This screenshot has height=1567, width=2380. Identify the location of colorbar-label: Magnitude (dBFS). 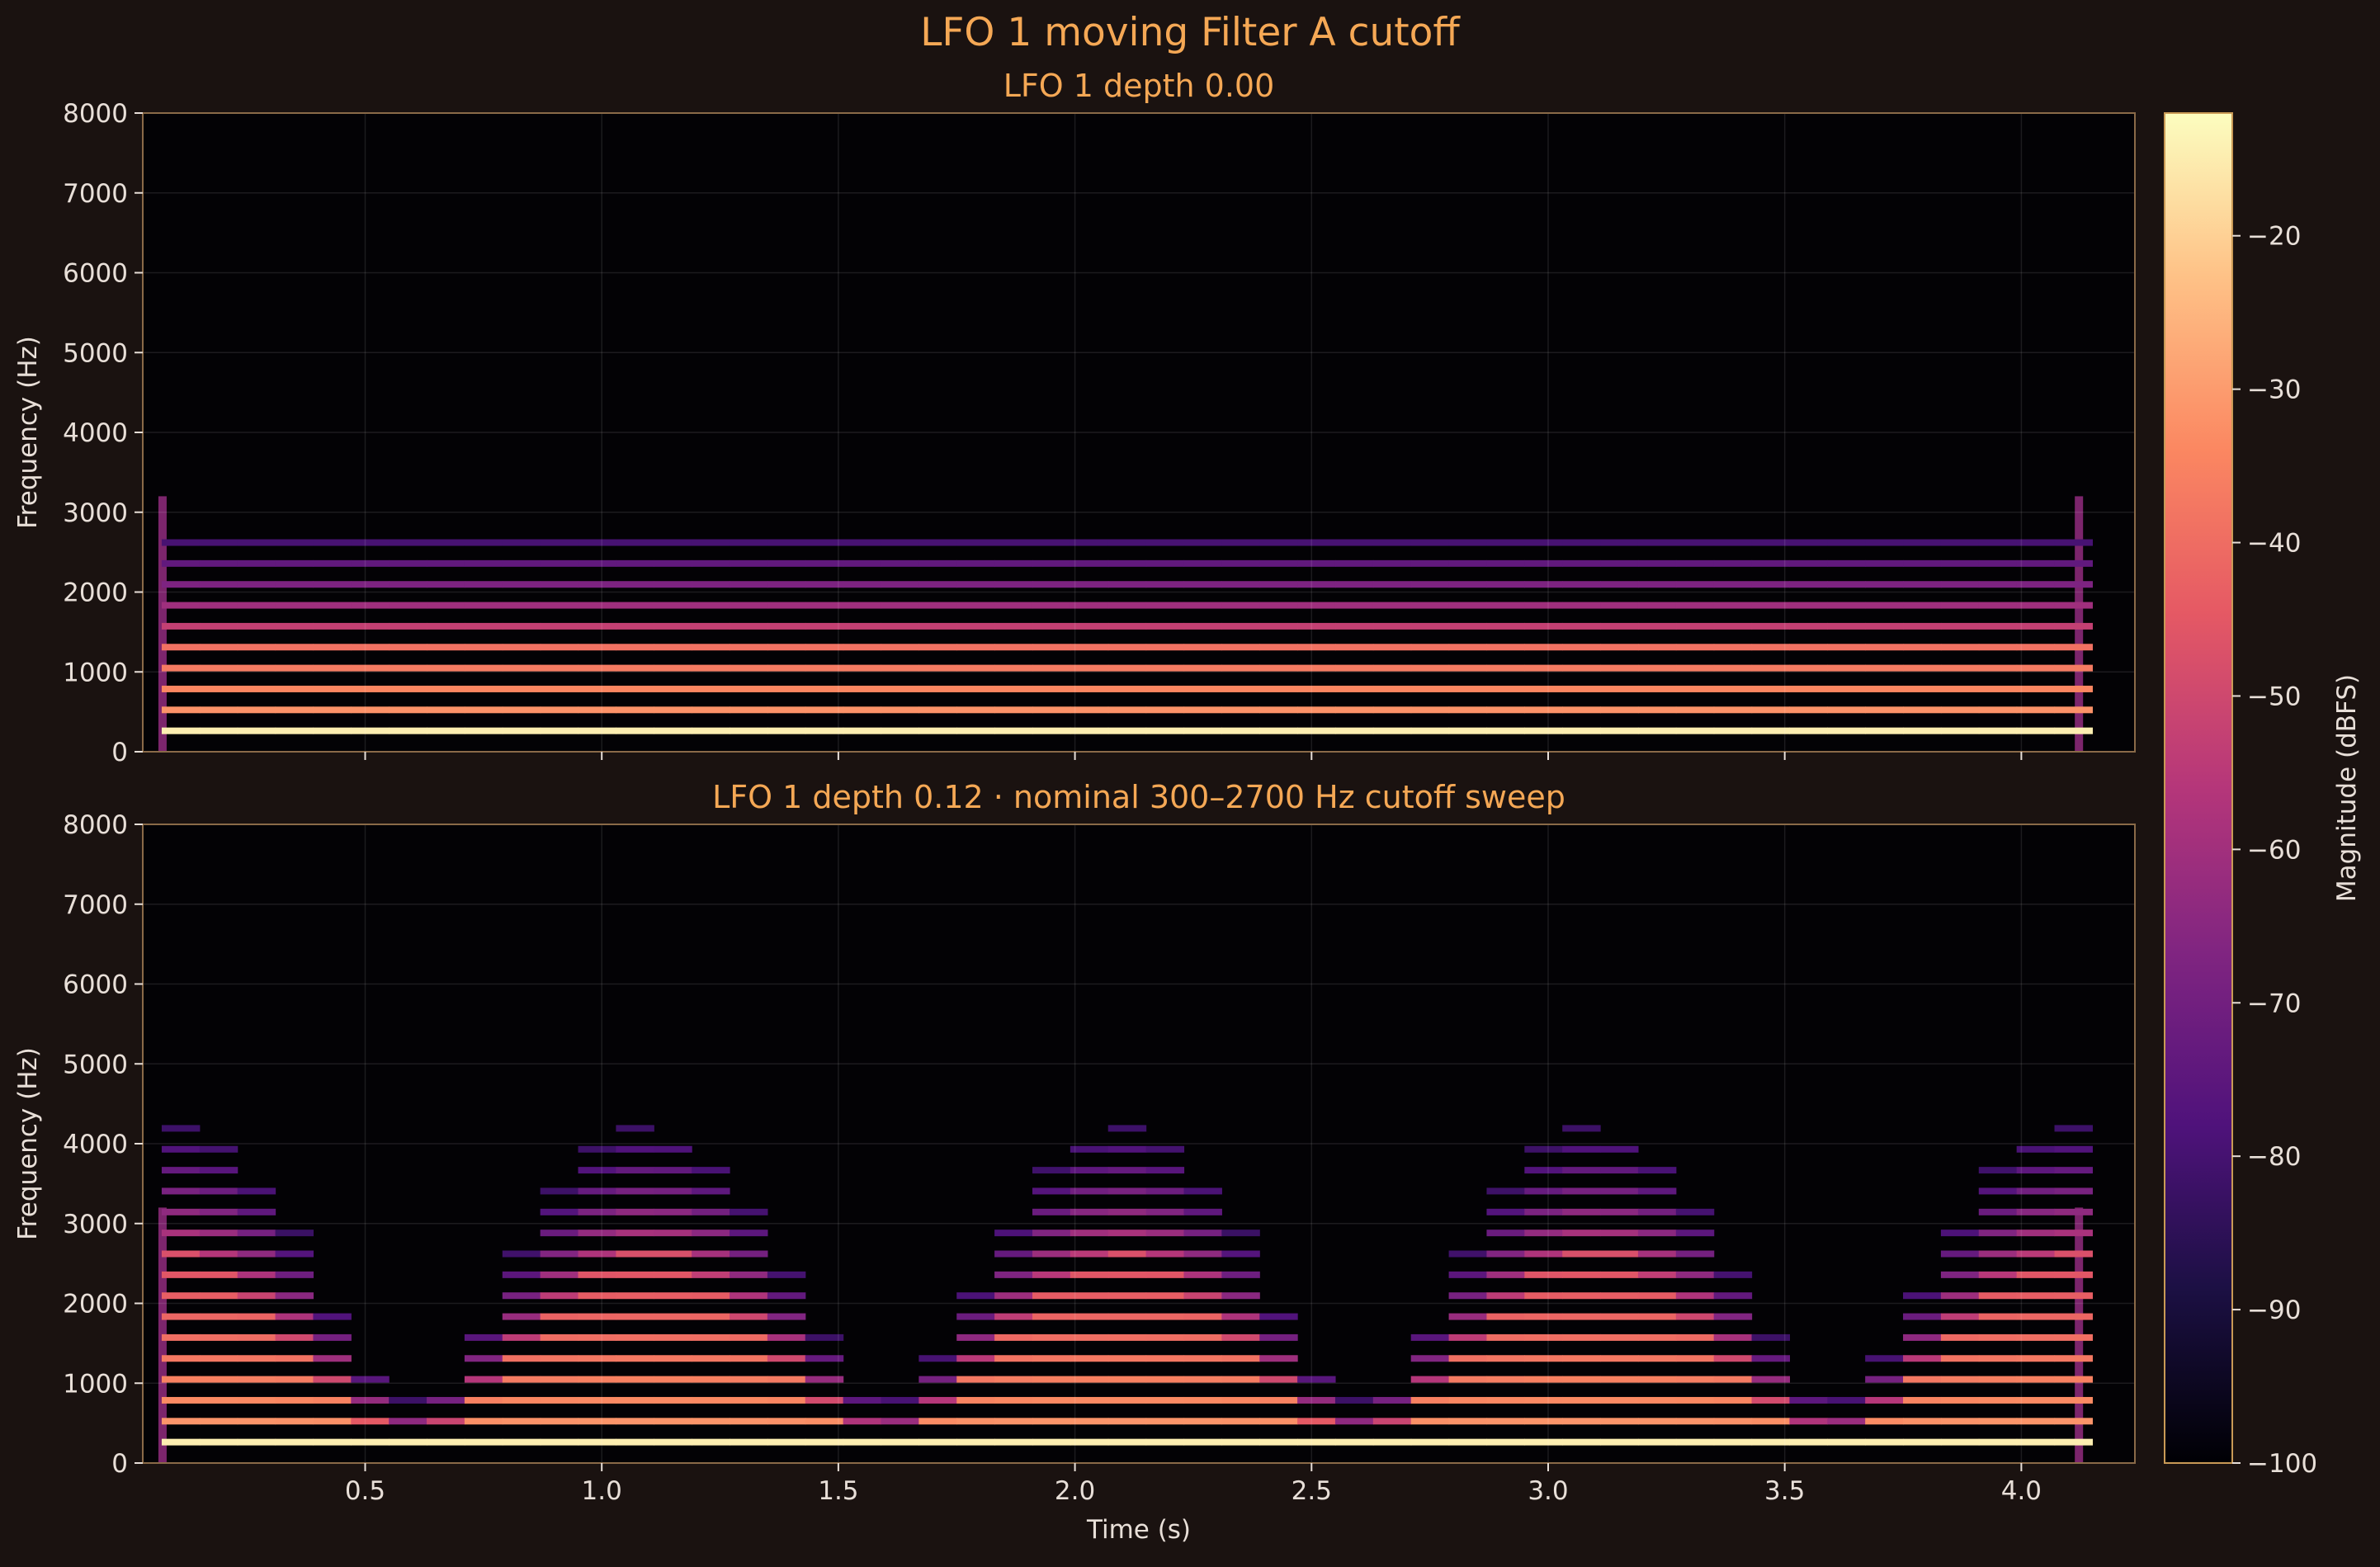
(2347, 788).